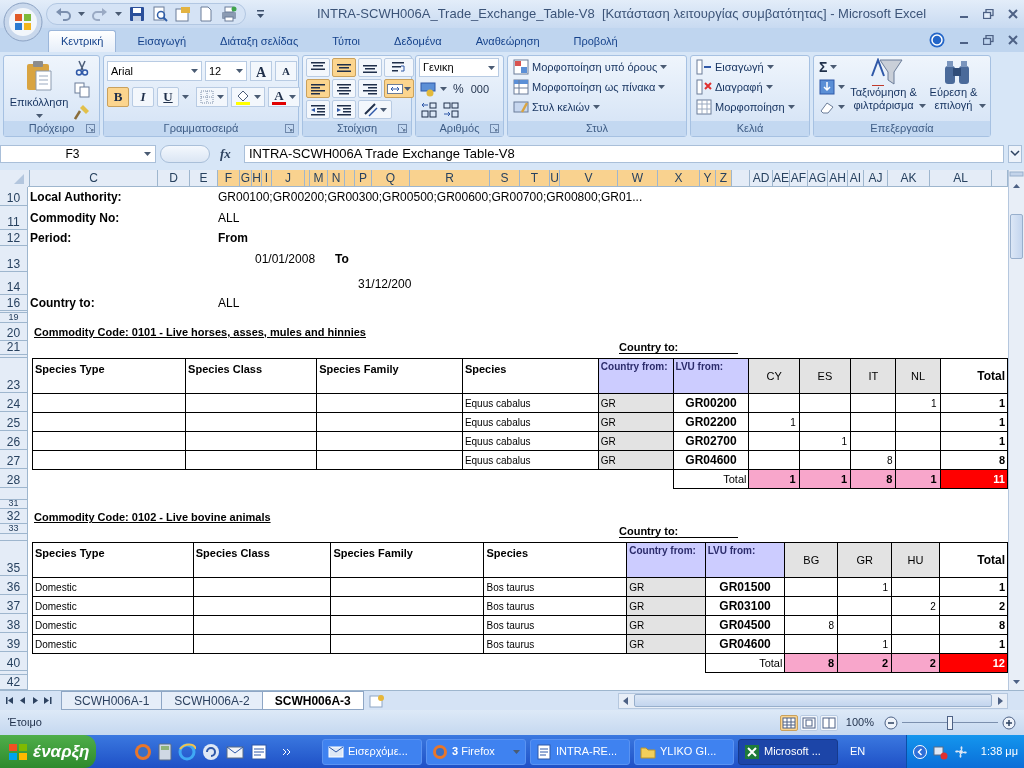 The height and width of the screenshot is (768, 1024). What do you see at coordinates (13, 198) in the screenshot?
I see `row-header: 10` at bounding box center [13, 198].